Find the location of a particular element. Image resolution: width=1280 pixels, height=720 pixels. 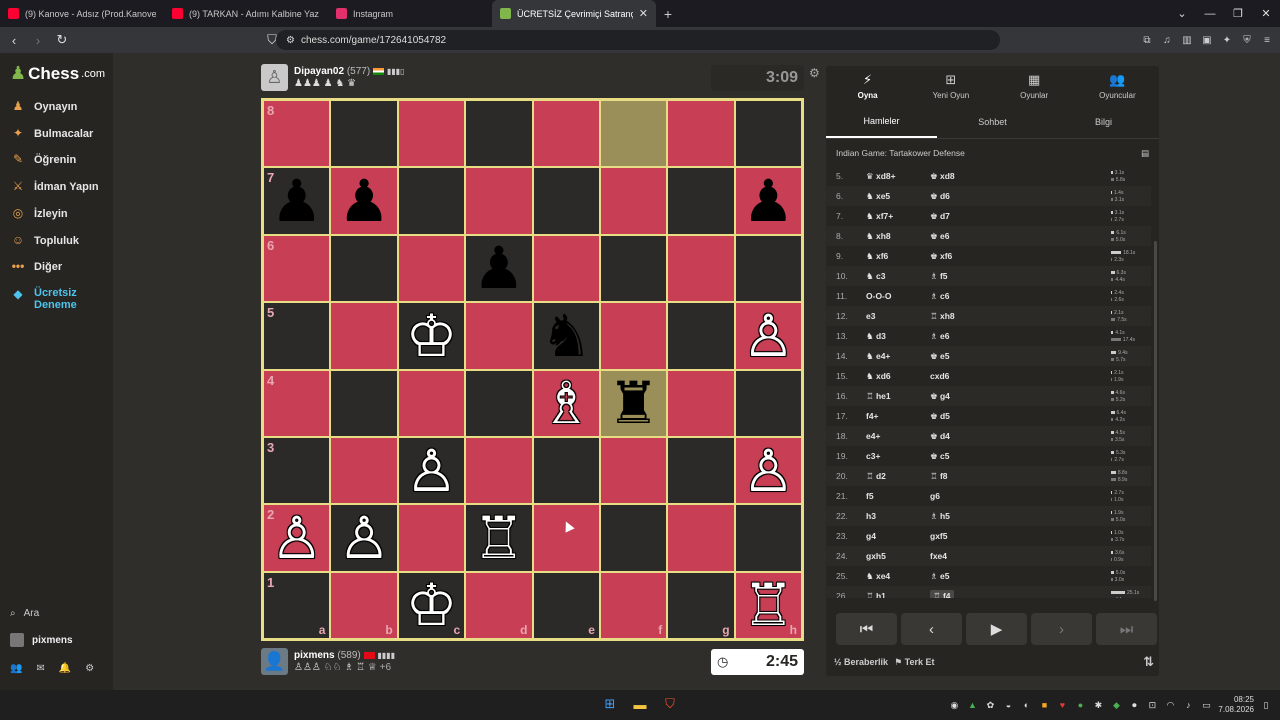

bottom-player-name: pixmens is located at coordinates (314, 655).